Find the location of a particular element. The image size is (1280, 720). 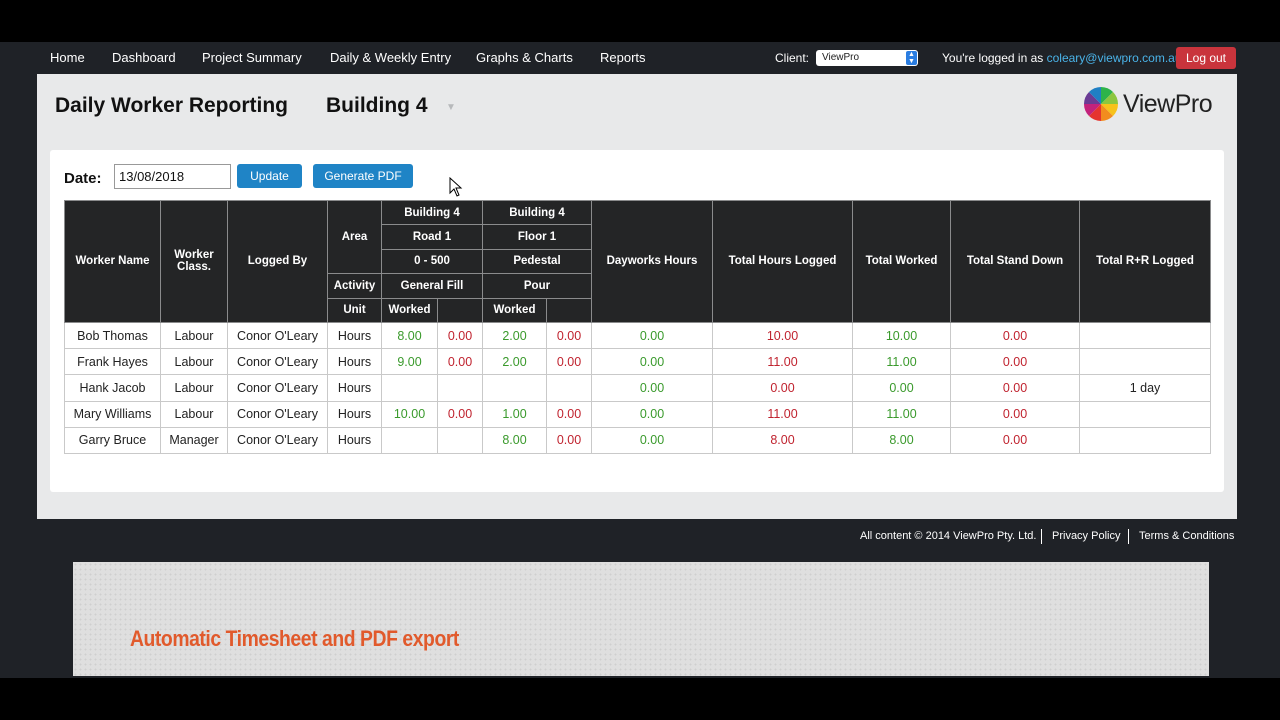

header-unit: Unit is located at coordinates (354, 310).